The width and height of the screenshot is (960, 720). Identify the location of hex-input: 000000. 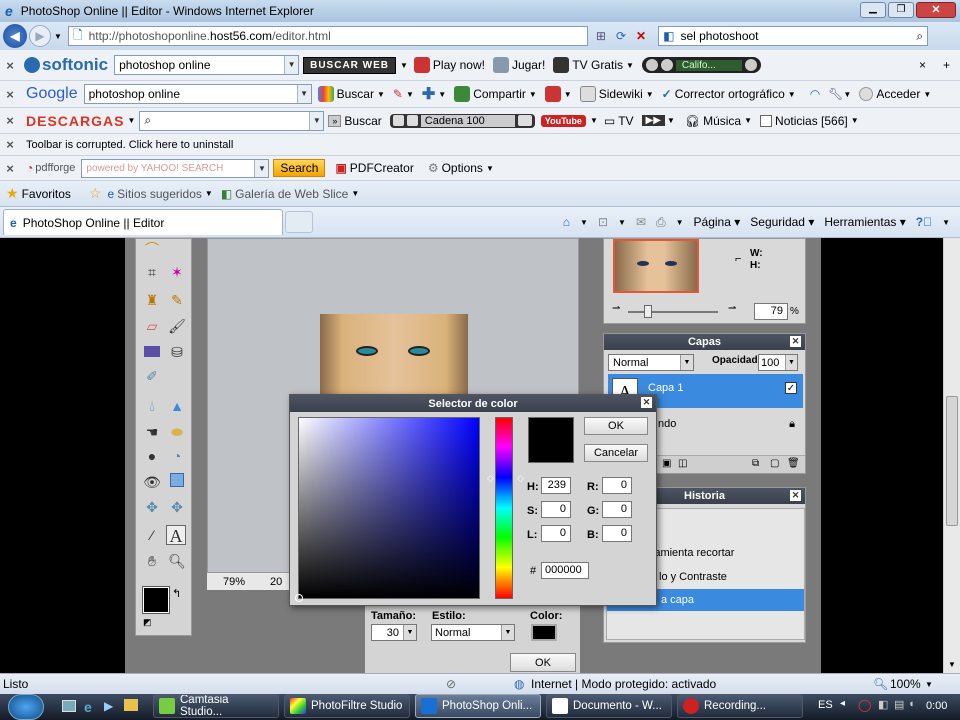
(565, 570).